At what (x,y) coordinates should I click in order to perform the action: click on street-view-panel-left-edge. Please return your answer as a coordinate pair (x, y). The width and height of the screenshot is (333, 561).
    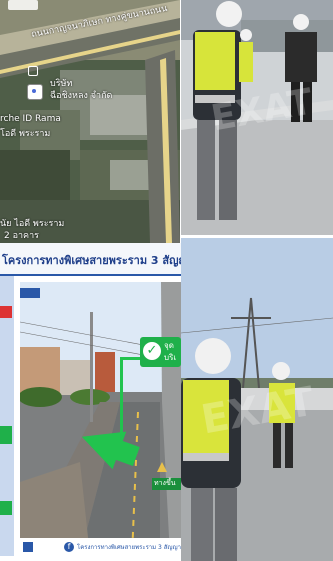
    Looking at the image, I should click on (7, 416).